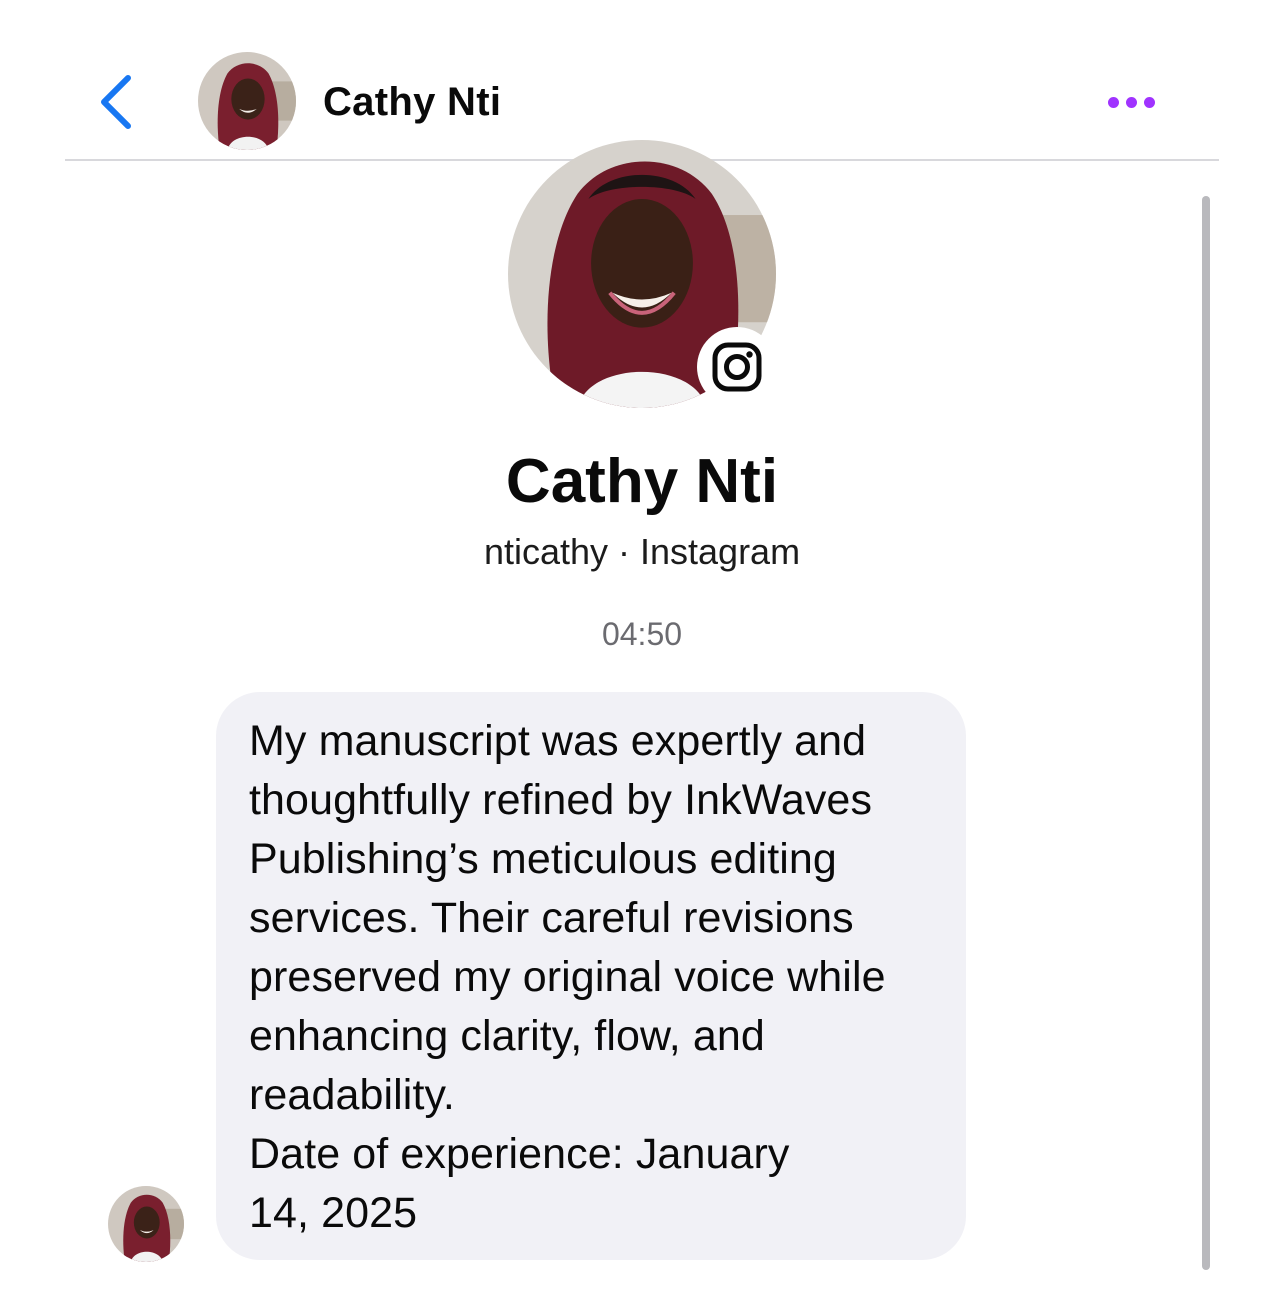  I want to click on profile-name: Cathy Nti, so click(642, 481).